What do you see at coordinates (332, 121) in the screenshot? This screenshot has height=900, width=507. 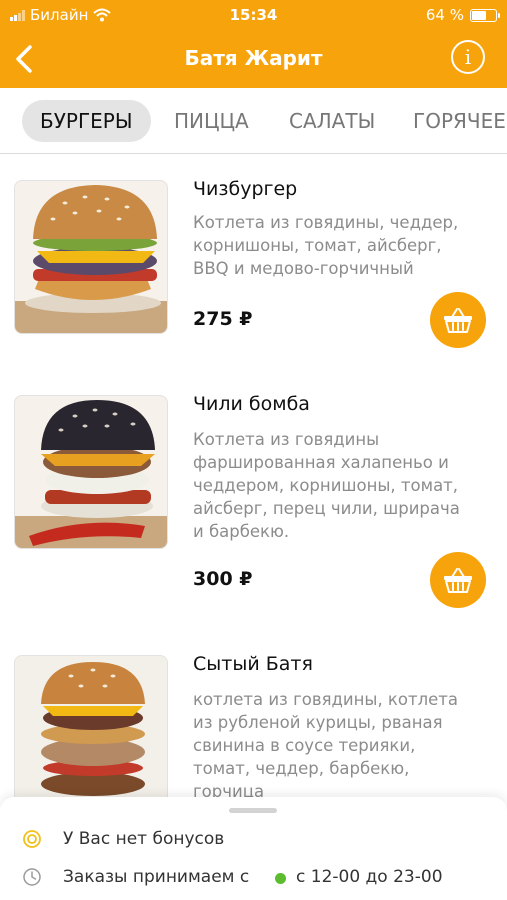 I see `tab-salads: САЛАТЫ` at bounding box center [332, 121].